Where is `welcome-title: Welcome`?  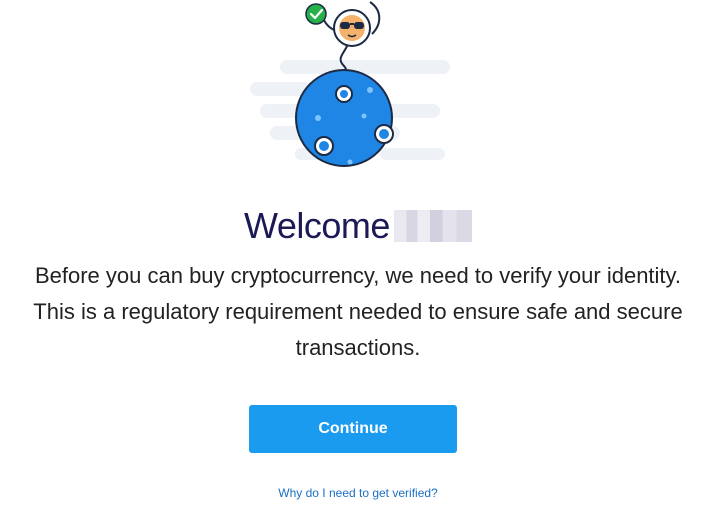
welcome-title: Welcome is located at coordinates (317, 225).